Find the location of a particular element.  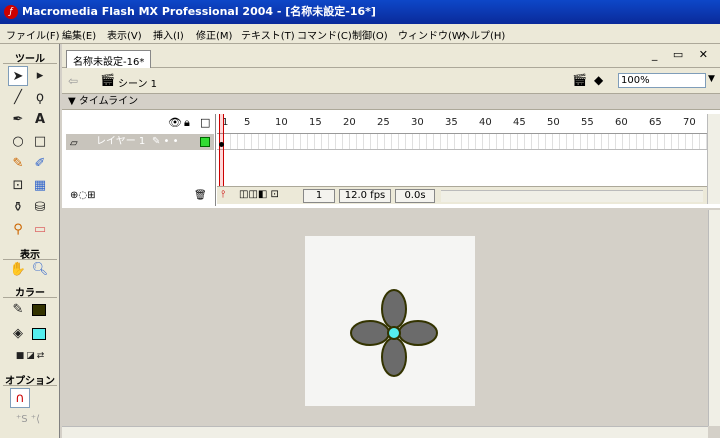

pen-tool-icon: ✒ is located at coordinates (18, 120).